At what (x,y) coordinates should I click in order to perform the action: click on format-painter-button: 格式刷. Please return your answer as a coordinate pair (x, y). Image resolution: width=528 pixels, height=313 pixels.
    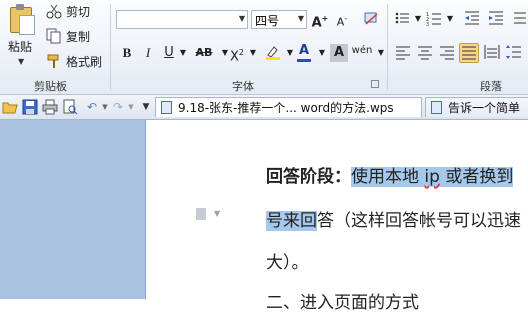
    Looking at the image, I should click on (74, 61).